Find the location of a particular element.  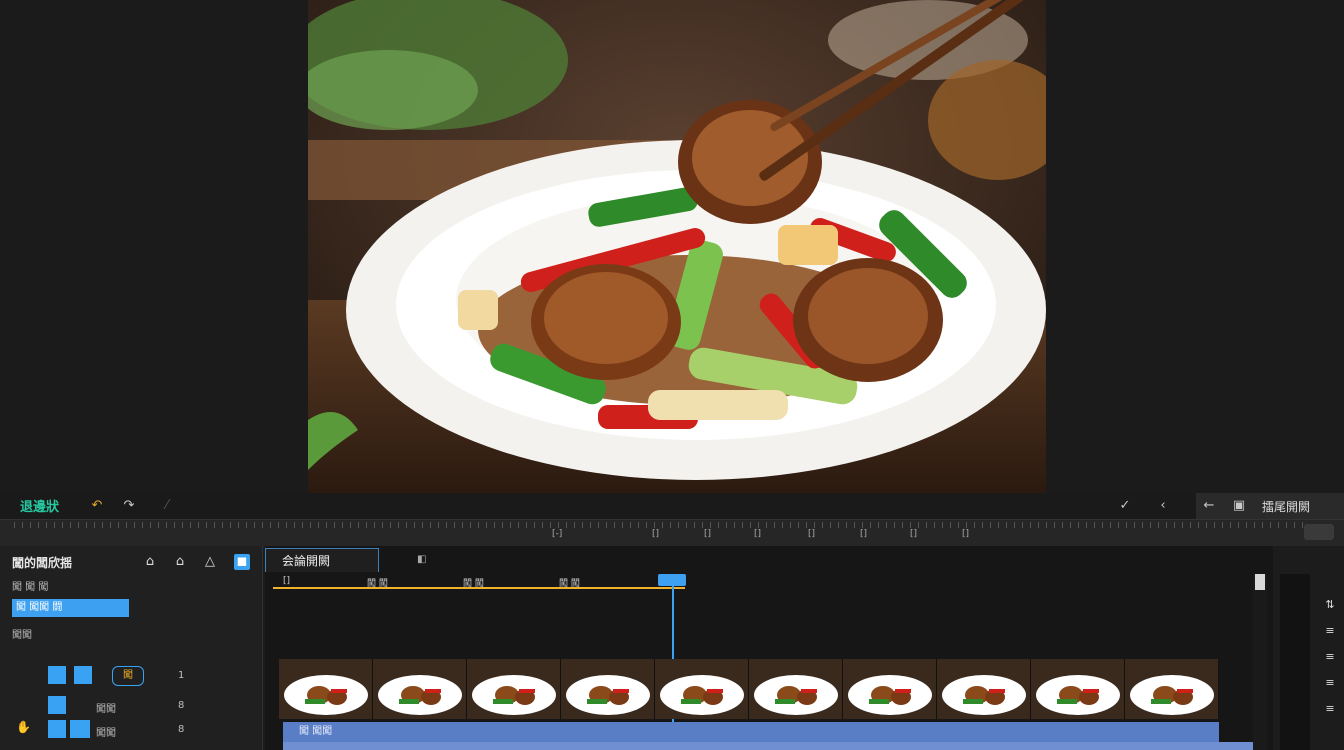

panel-title: 闖的闆欣揺 is located at coordinates (42, 563).